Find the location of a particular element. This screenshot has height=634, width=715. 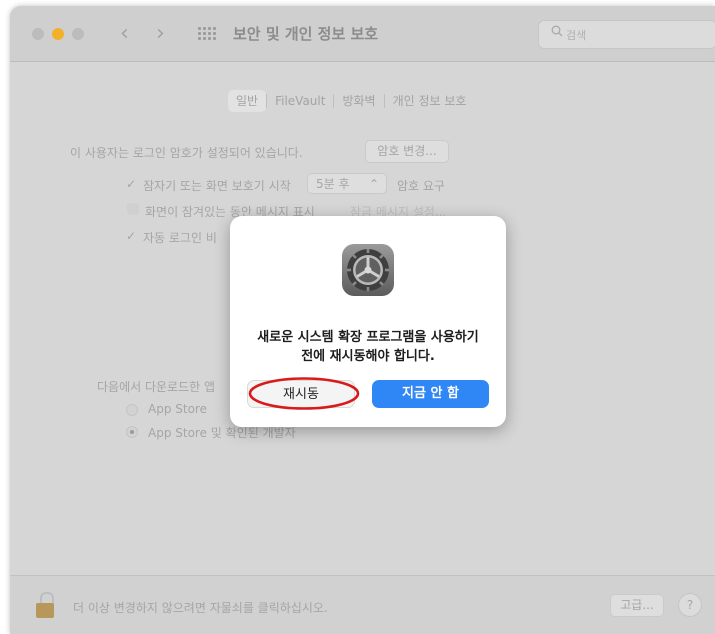

show-message-checkbox is located at coordinates (133, 209).